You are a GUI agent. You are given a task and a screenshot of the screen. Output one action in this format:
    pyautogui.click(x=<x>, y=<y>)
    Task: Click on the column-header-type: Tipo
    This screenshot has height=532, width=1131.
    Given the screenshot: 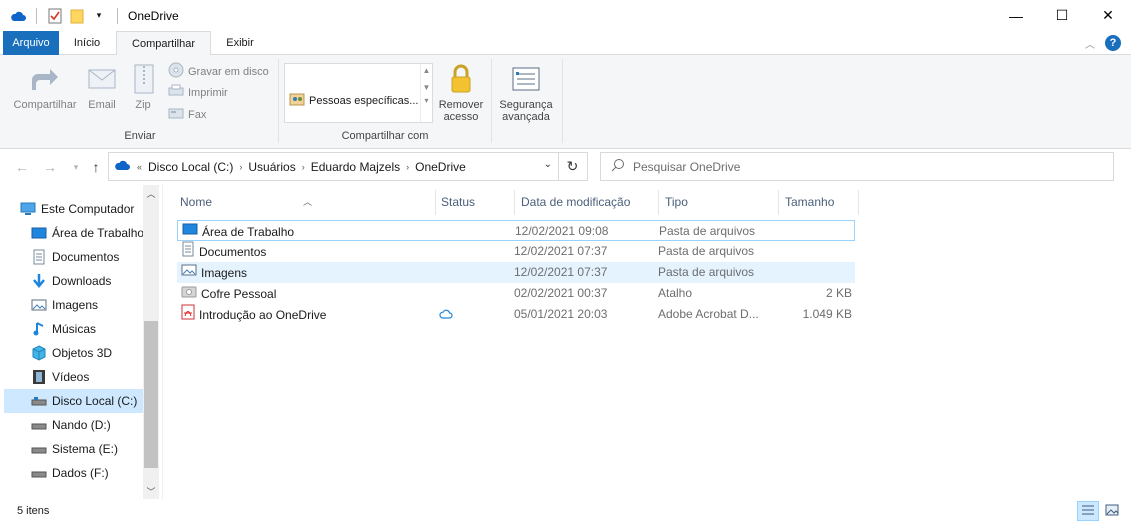 What is the action you would take?
    pyautogui.click(x=718, y=202)
    